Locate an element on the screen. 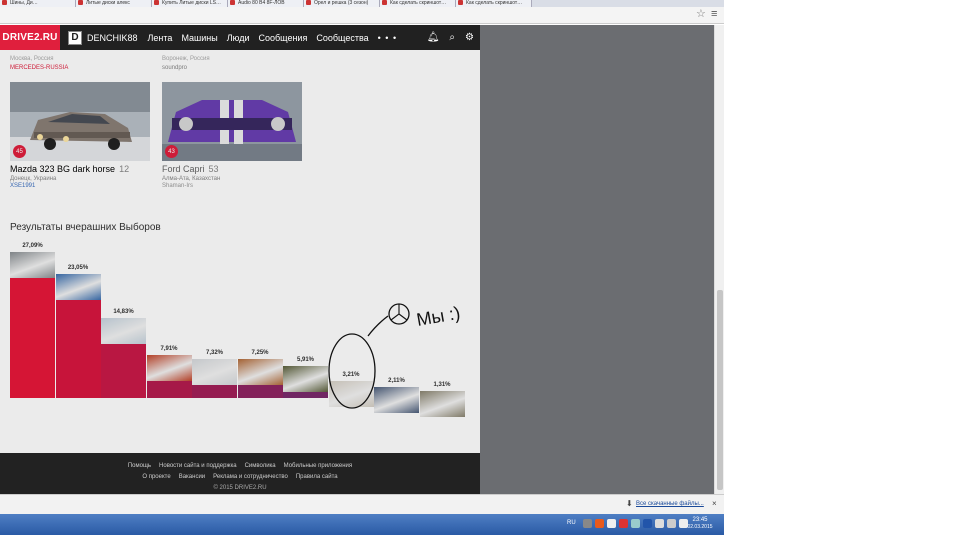 The image size is (960, 540). car-photo: 45 is located at coordinates (80, 121).